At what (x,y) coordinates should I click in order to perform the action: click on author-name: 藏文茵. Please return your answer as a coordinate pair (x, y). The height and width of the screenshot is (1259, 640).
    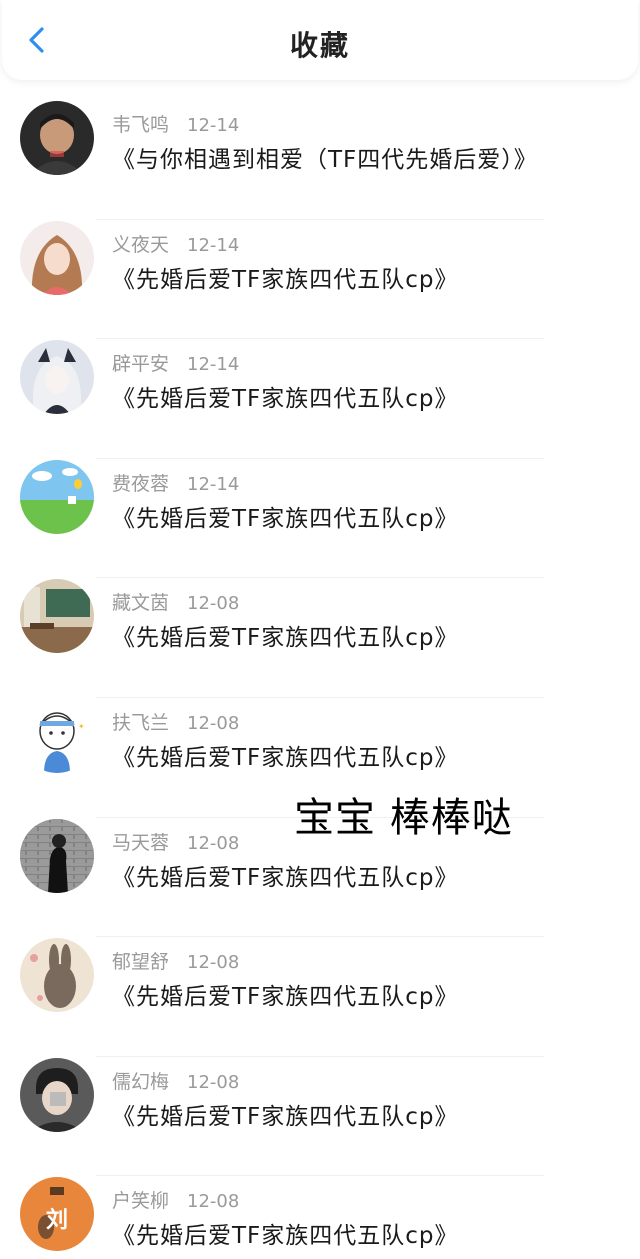
    Looking at the image, I should click on (141, 603).